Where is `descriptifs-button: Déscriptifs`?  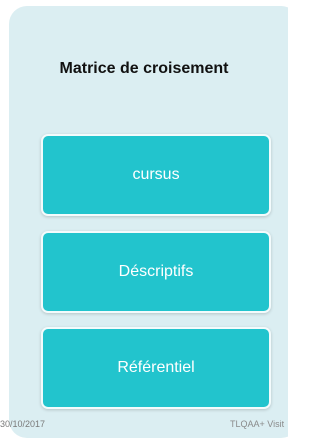
descriptifs-button: Déscriptifs is located at coordinates (156, 272).